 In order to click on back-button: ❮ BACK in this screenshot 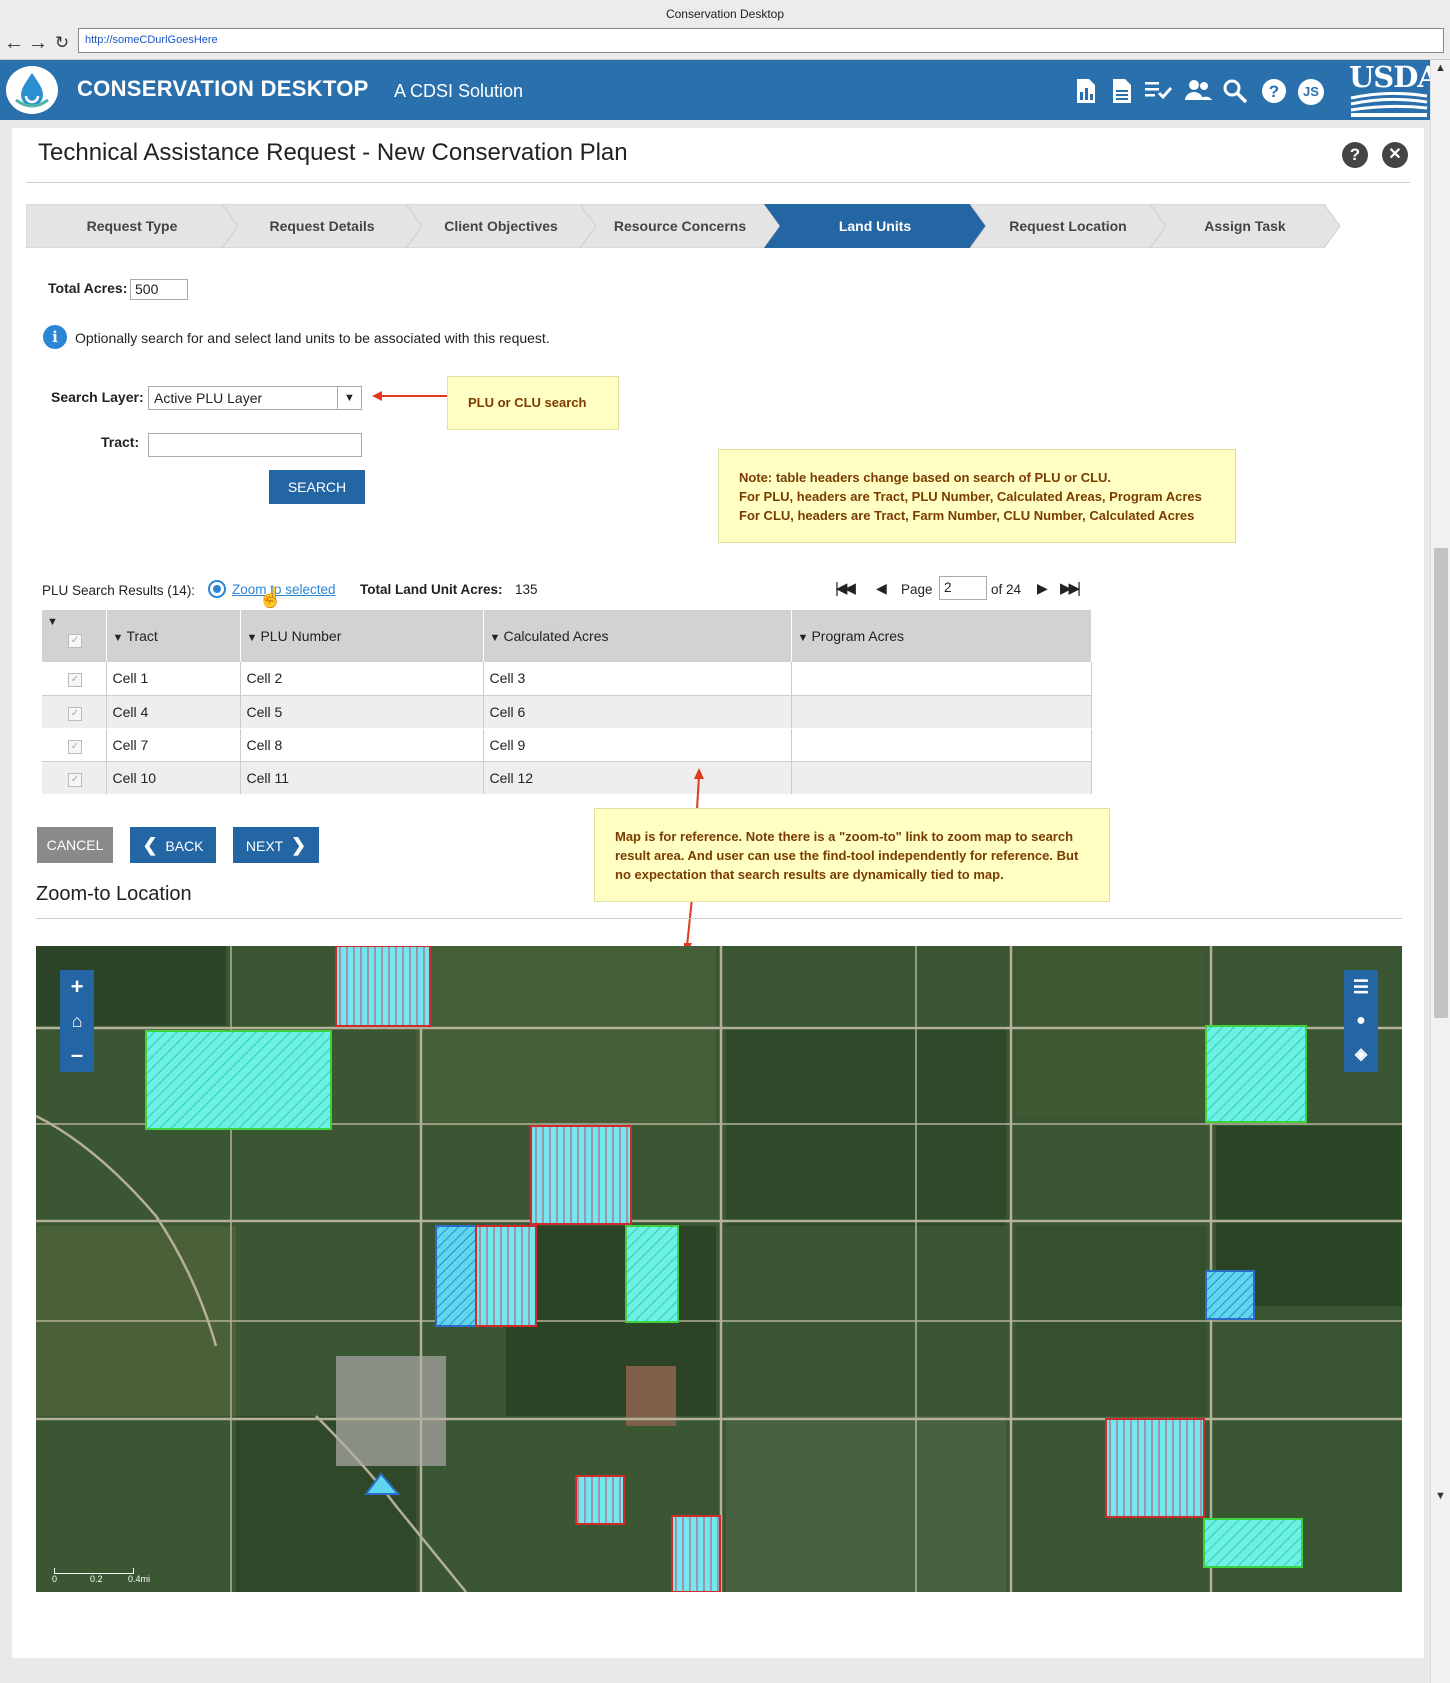, I will do `click(173, 845)`.